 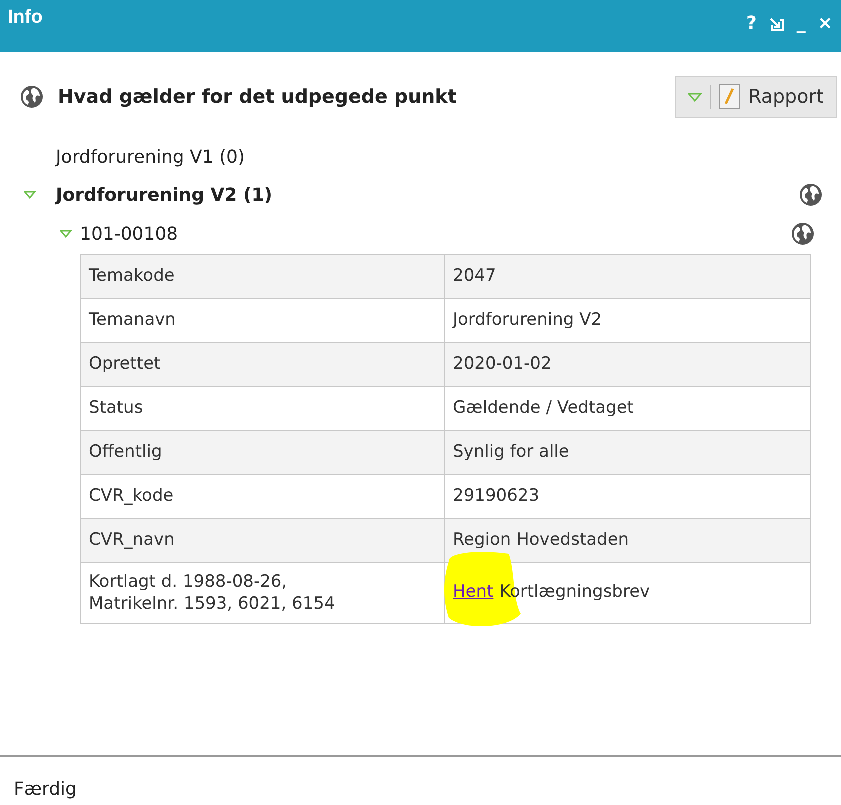 What do you see at coordinates (474, 276) in the screenshot?
I see `table-cell-text: 2047` at bounding box center [474, 276].